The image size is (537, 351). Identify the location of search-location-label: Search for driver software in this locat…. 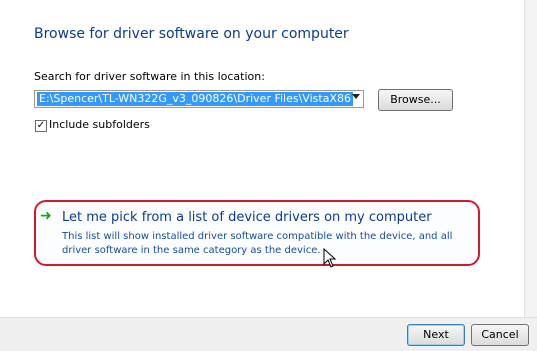
(149, 76).